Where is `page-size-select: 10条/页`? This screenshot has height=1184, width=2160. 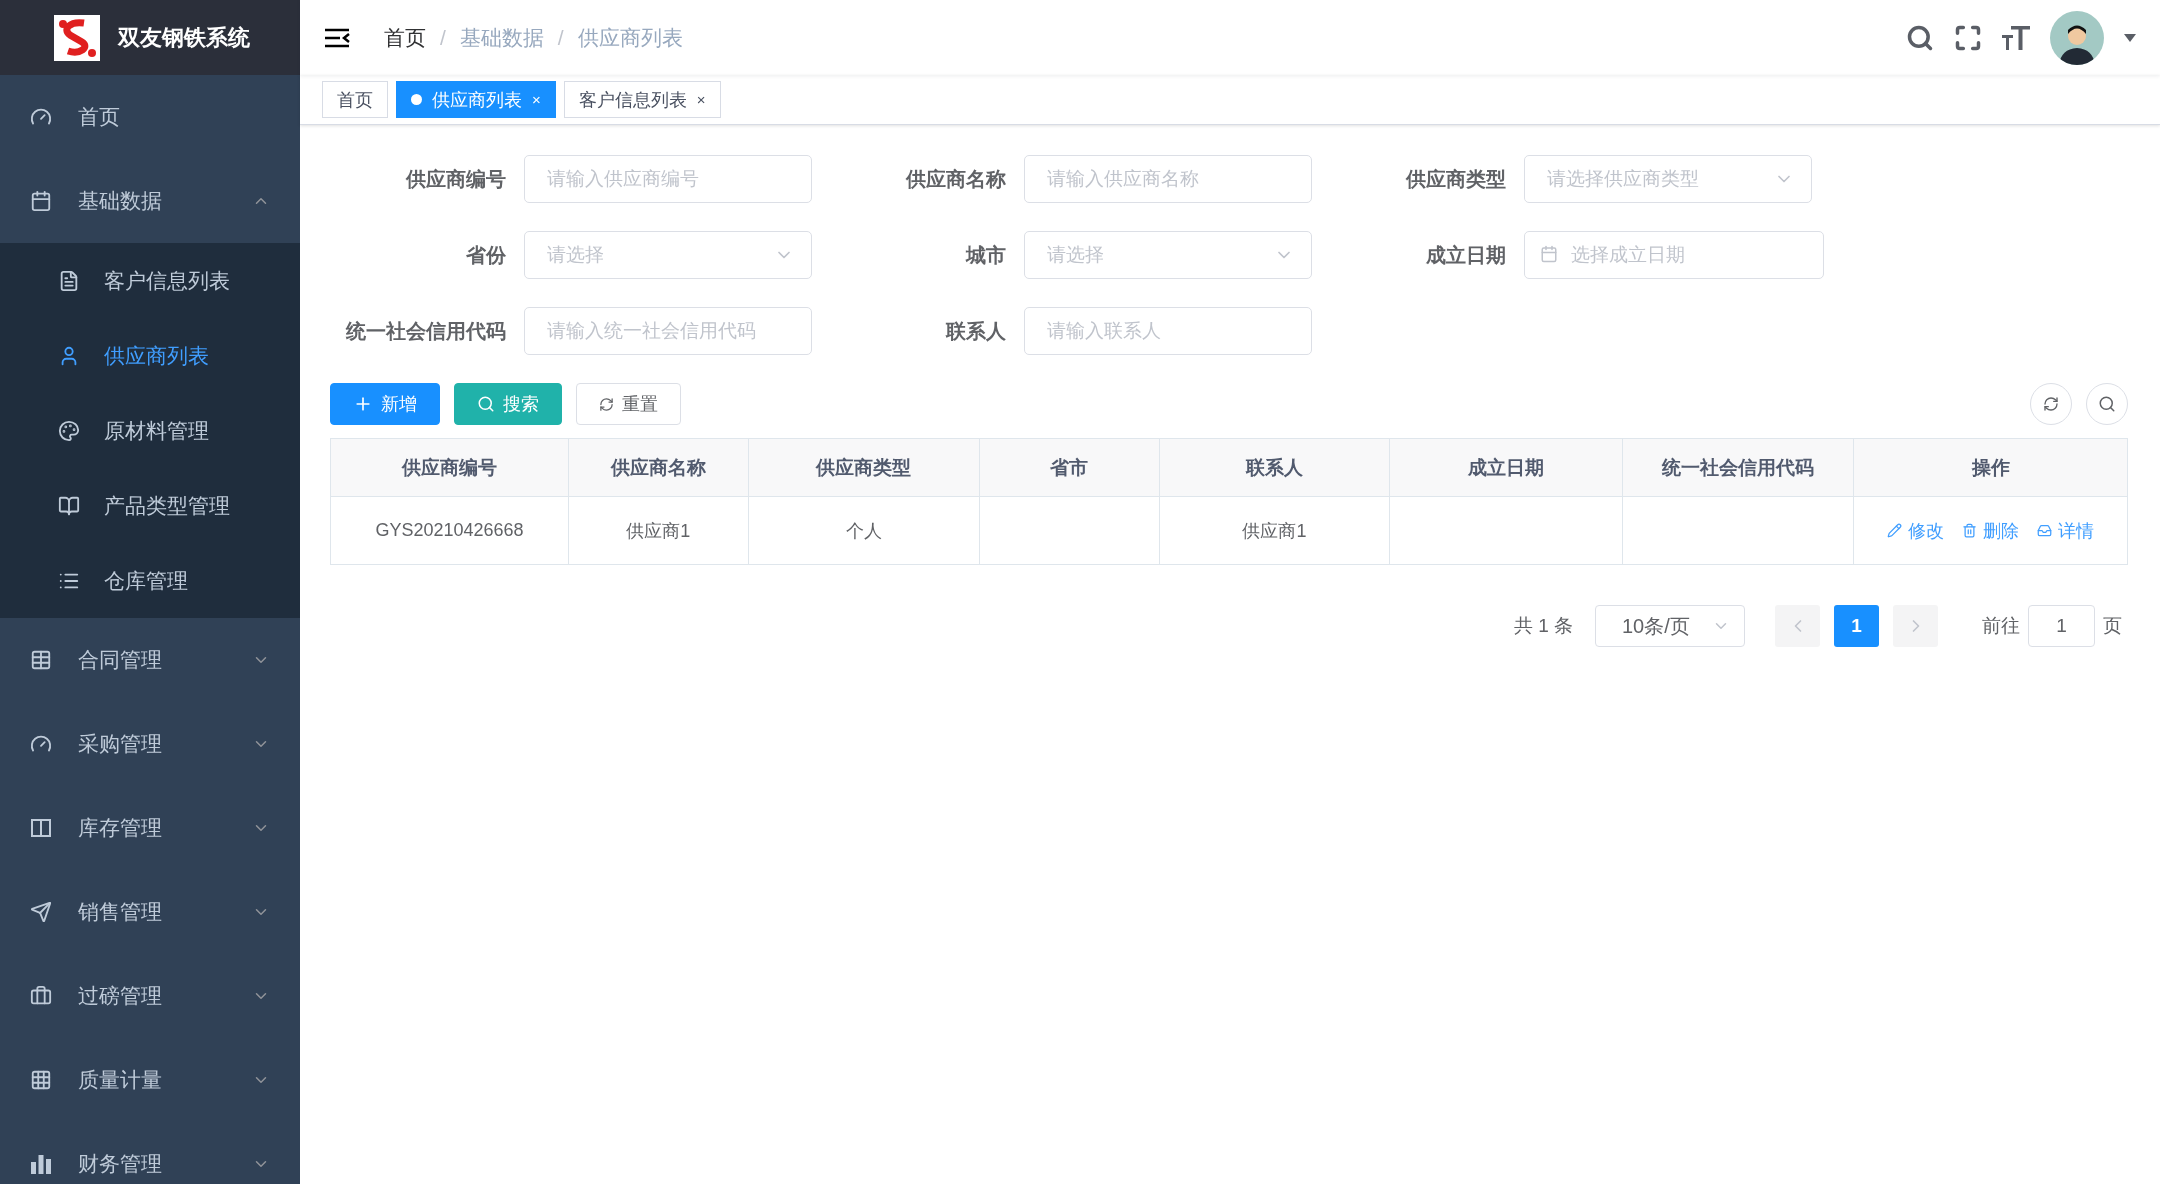 page-size-select: 10条/页 is located at coordinates (1670, 626).